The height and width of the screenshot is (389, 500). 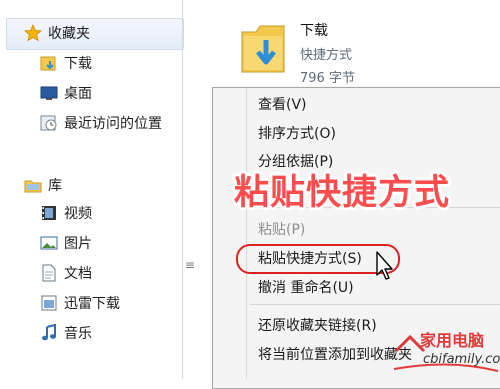 I want to click on watermark-title: 家用电脑, so click(x=452, y=340).